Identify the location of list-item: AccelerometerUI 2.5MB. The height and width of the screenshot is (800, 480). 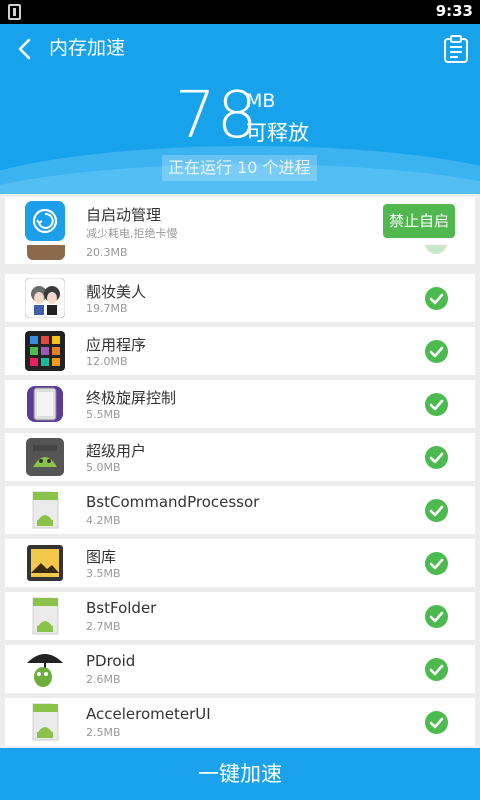
(240, 722).